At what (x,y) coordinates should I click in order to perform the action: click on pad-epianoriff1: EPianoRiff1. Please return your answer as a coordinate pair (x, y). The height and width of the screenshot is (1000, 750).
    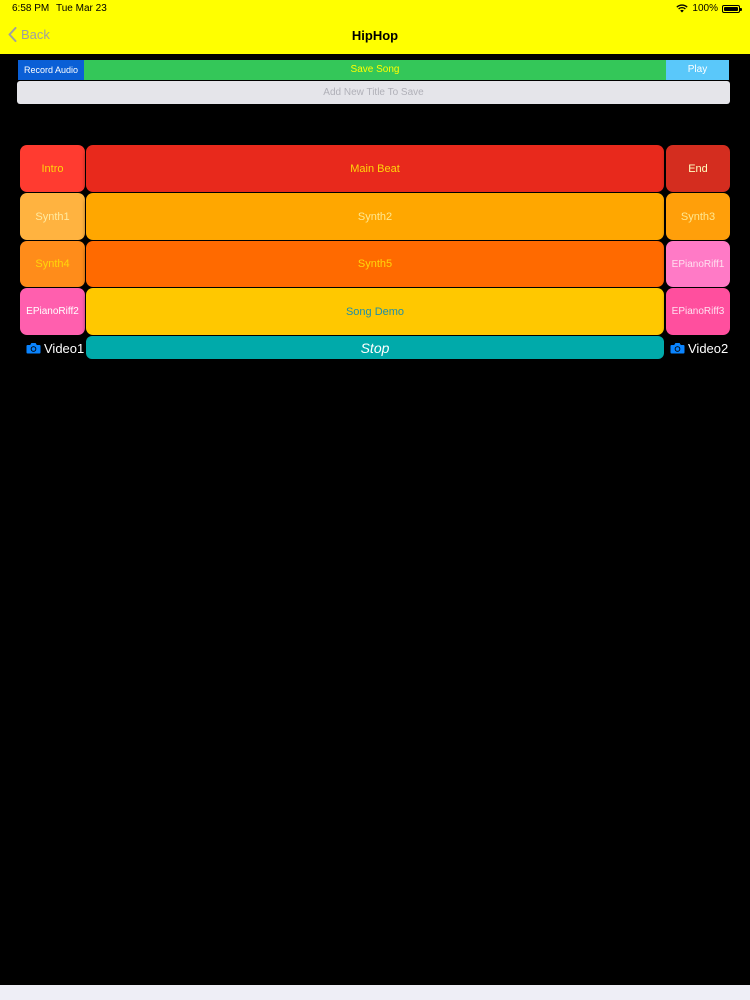
    Looking at the image, I should click on (698, 264).